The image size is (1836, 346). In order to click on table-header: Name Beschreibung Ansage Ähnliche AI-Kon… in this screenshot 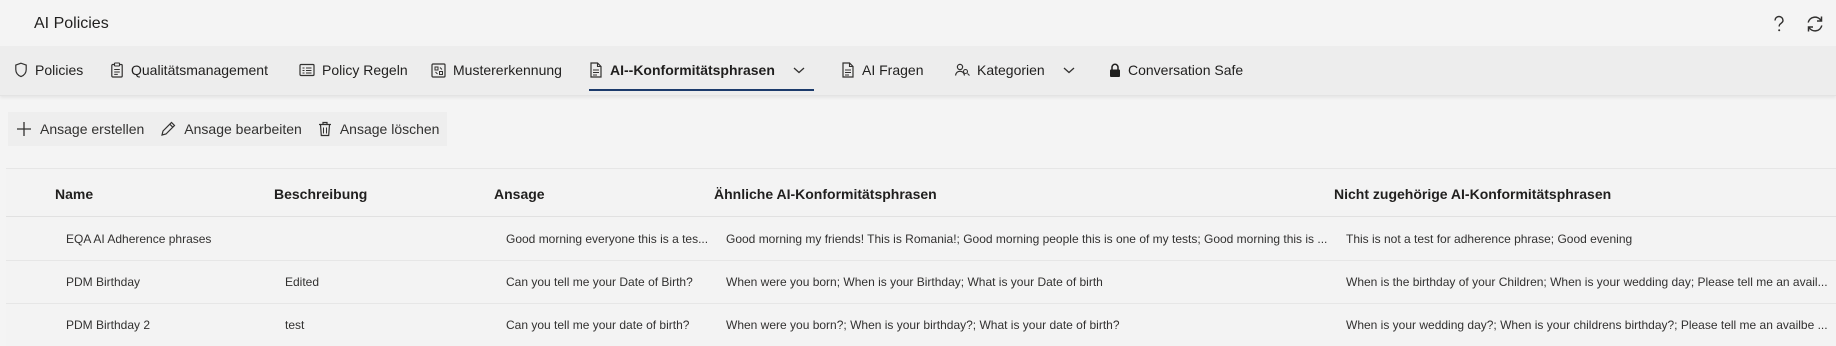, I will do `click(921, 193)`.